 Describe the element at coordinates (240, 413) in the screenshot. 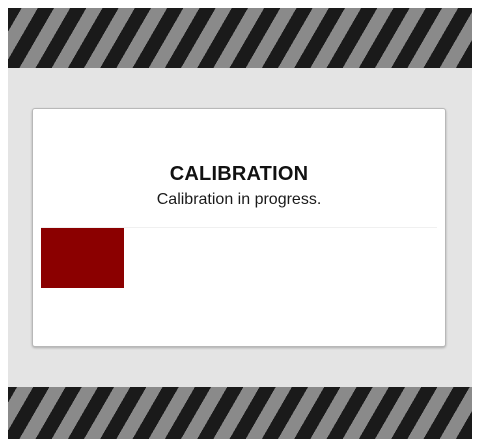

I see `hazard-stripe-bottom` at that location.